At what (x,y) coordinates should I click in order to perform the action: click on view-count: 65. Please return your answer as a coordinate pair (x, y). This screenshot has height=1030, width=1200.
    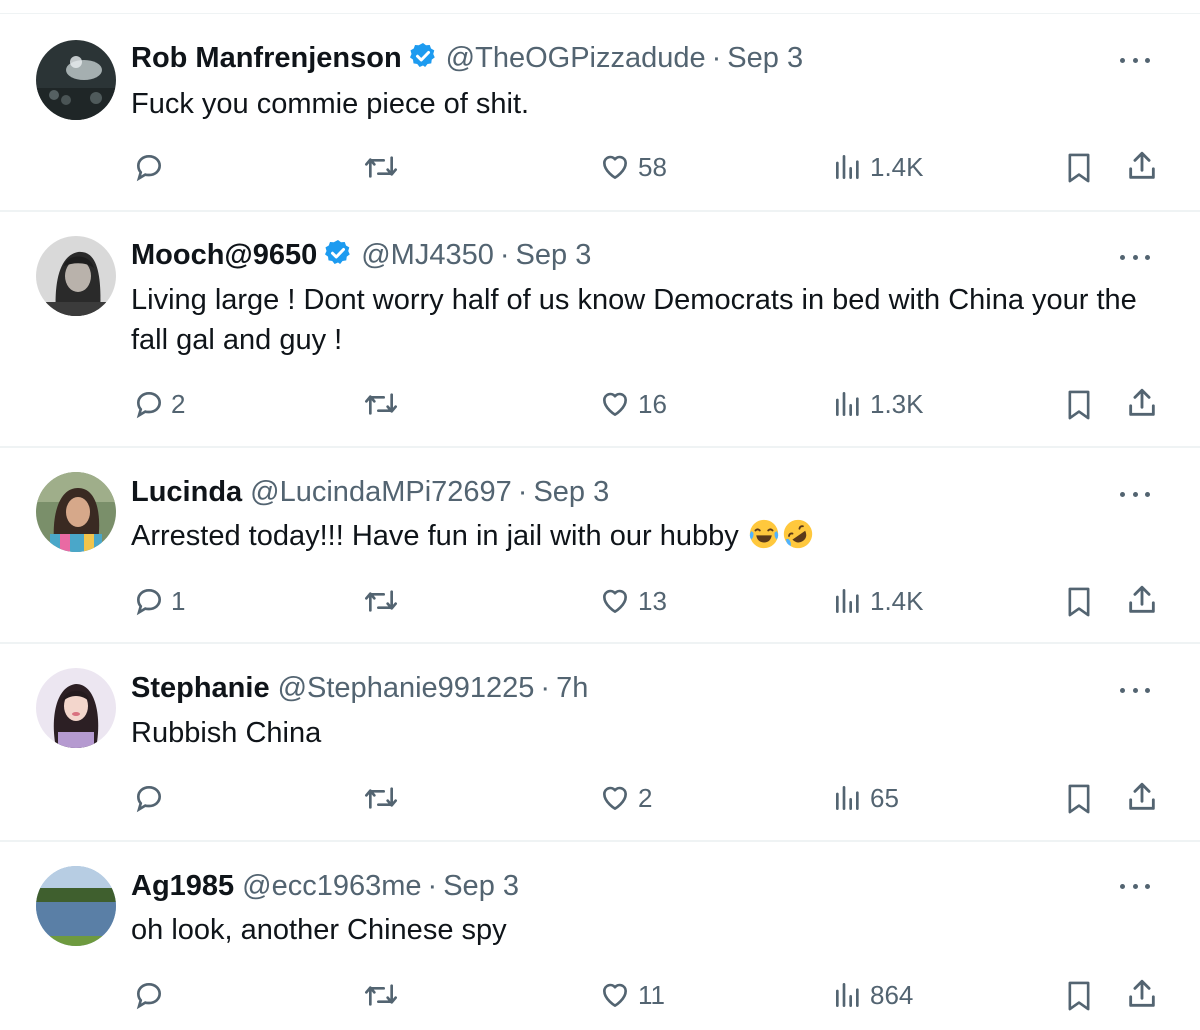
    Looking at the image, I should click on (884, 797).